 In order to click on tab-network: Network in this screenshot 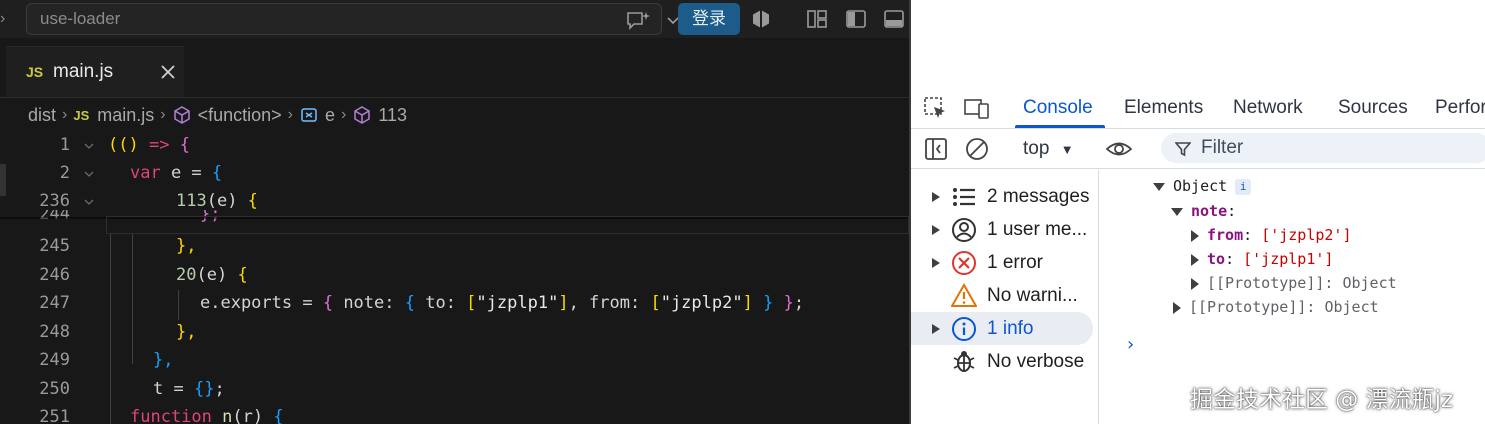, I will do `click(1268, 108)`.